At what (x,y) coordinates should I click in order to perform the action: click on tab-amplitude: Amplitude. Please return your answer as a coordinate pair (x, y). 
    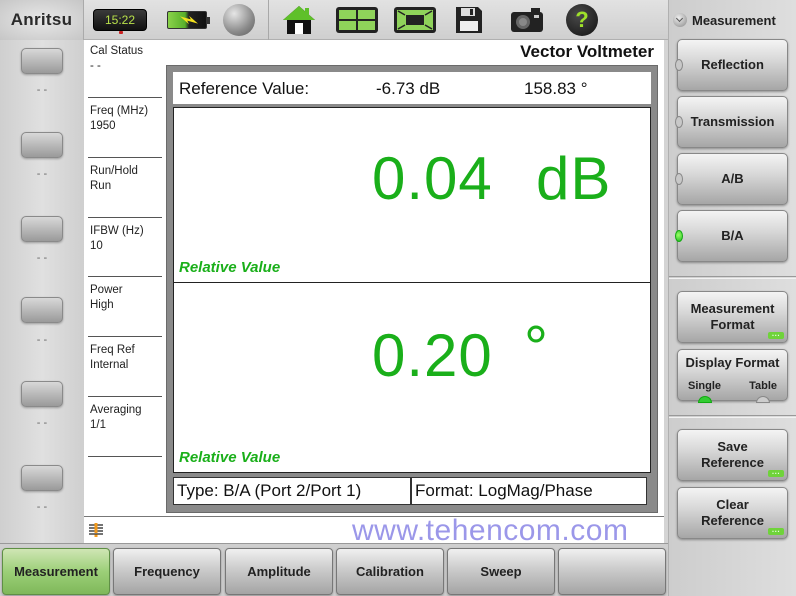
    Looking at the image, I should click on (279, 571).